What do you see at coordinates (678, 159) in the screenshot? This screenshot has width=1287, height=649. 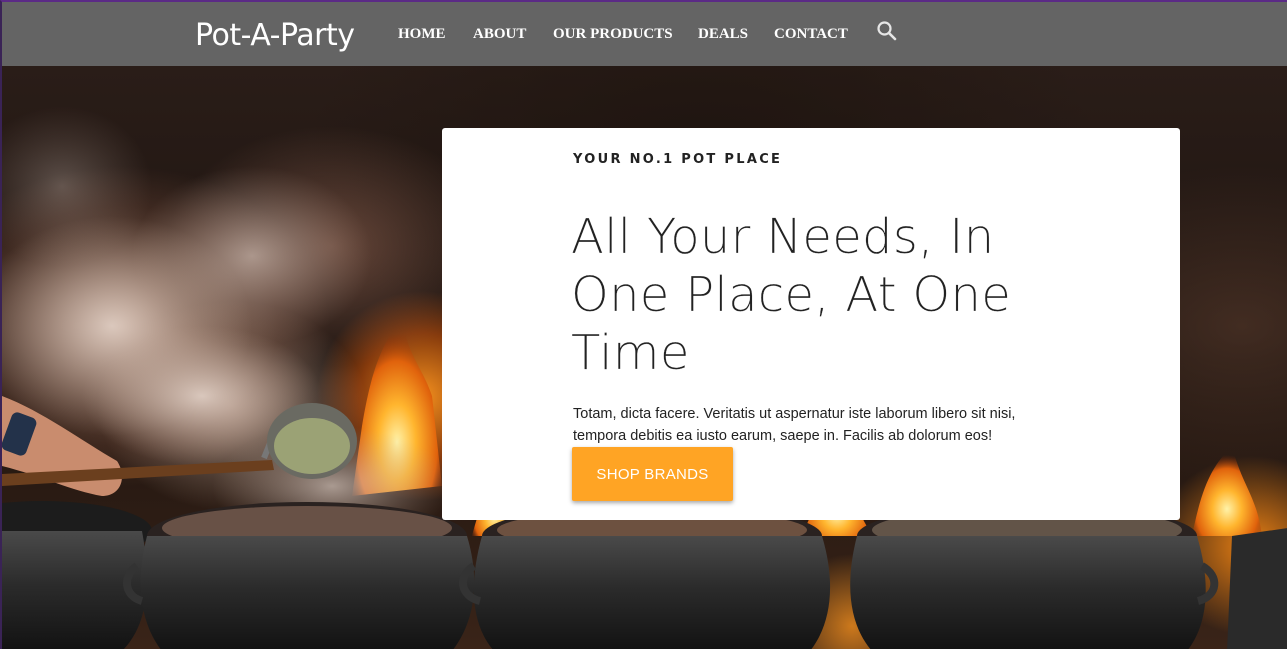 I see `hero-eyebrow: YOUR NO.1 POT PLACE` at bounding box center [678, 159].